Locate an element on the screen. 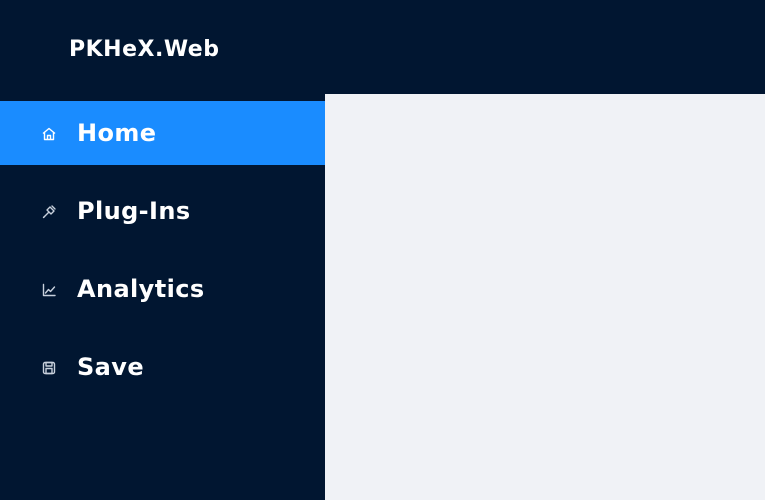 This screenshot has height=500, width=765. sidebar-item-analytics: Analytics is located at coordinates (162, 289).